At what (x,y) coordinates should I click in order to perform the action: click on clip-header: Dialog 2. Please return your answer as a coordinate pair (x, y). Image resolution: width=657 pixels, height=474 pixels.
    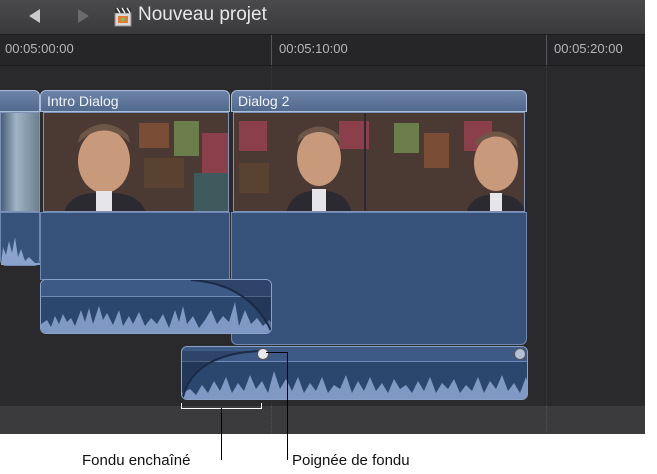
    Looking at the image, I should click on (379, 101).